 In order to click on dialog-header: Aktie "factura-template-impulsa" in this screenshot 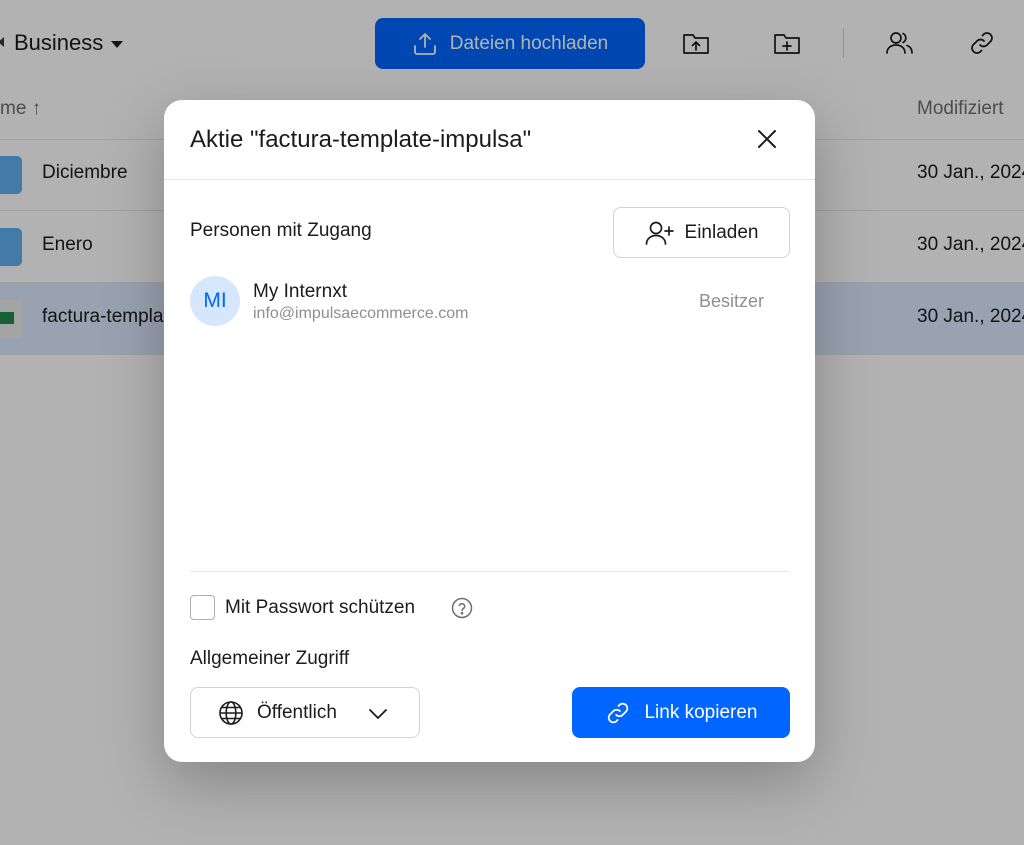, I will do `click(489, 140)`.